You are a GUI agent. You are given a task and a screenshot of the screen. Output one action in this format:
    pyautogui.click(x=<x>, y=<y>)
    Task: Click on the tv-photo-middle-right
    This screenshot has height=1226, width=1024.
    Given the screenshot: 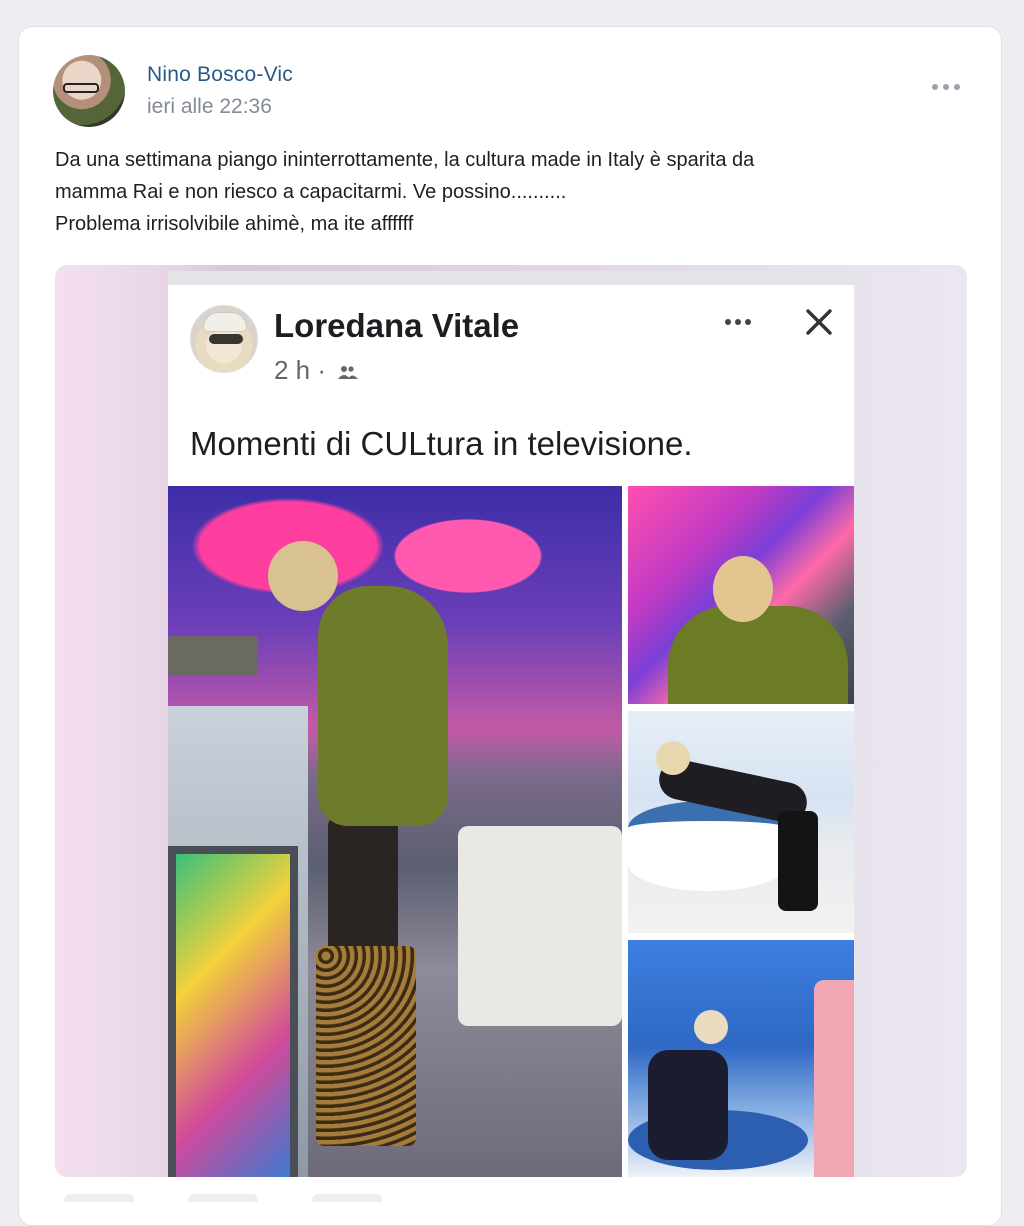 What is the action you would take?
    pyautogui.click(x=741, y=822)
    